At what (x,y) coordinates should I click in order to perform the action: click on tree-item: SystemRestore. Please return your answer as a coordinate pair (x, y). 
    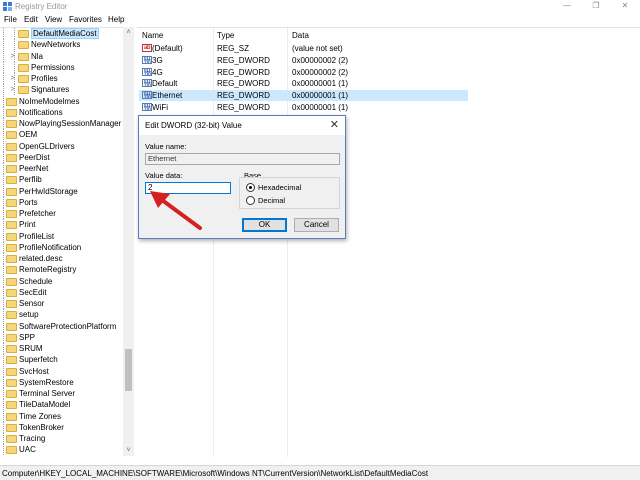
    Looking at the image, I should click on (61, 382).